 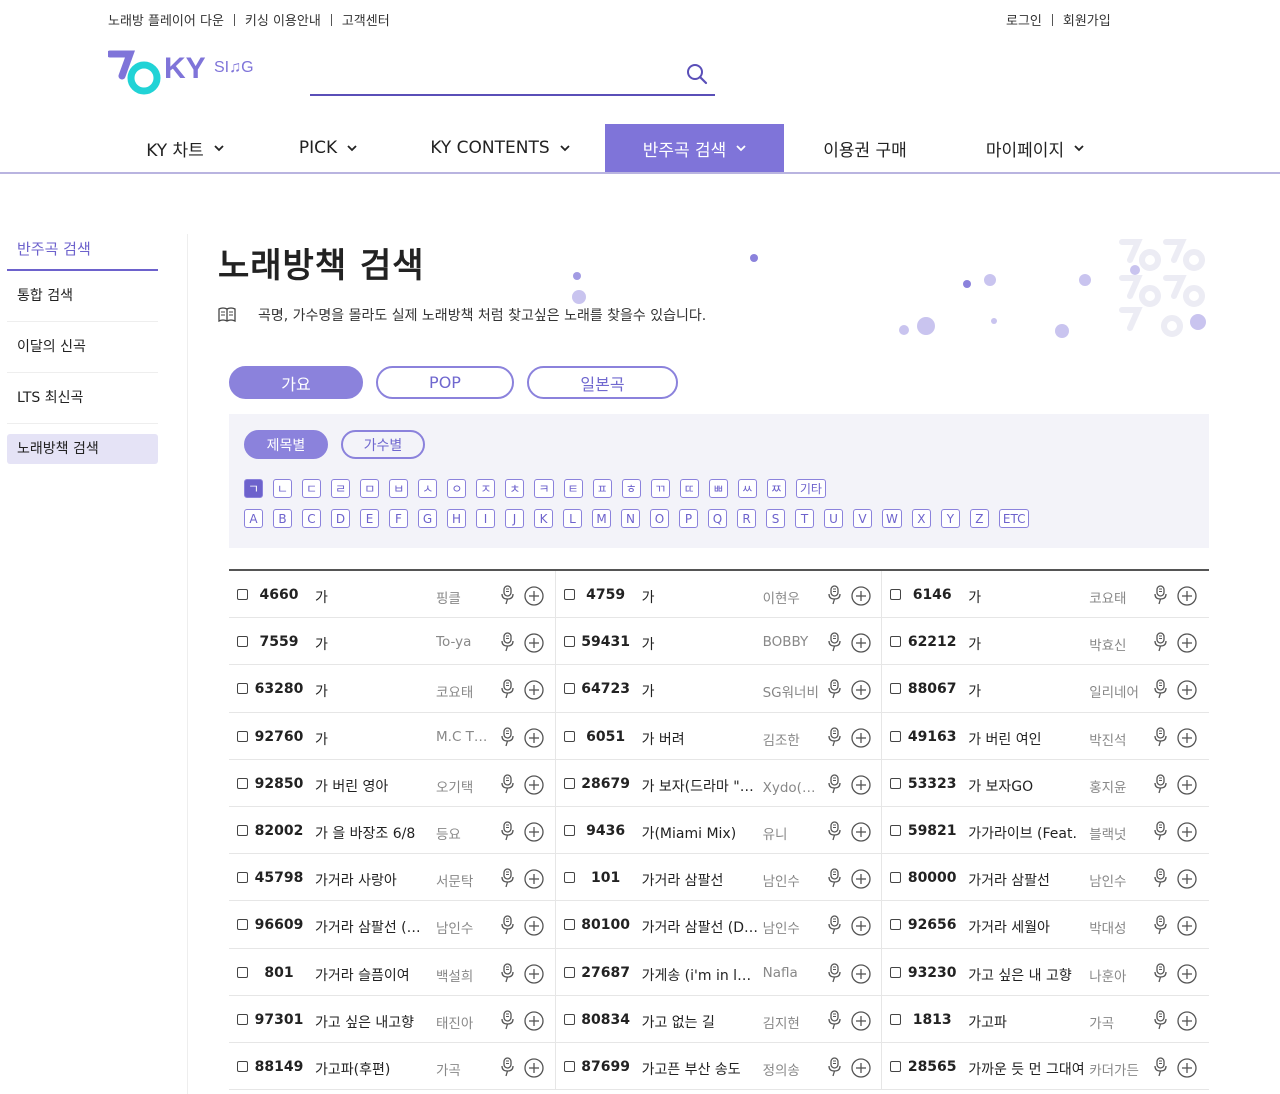 What do you see at coordinates (374, 880) in the screenshot?
I see `song-title: 가거라 사랑아` at bounding box center [374, 880].